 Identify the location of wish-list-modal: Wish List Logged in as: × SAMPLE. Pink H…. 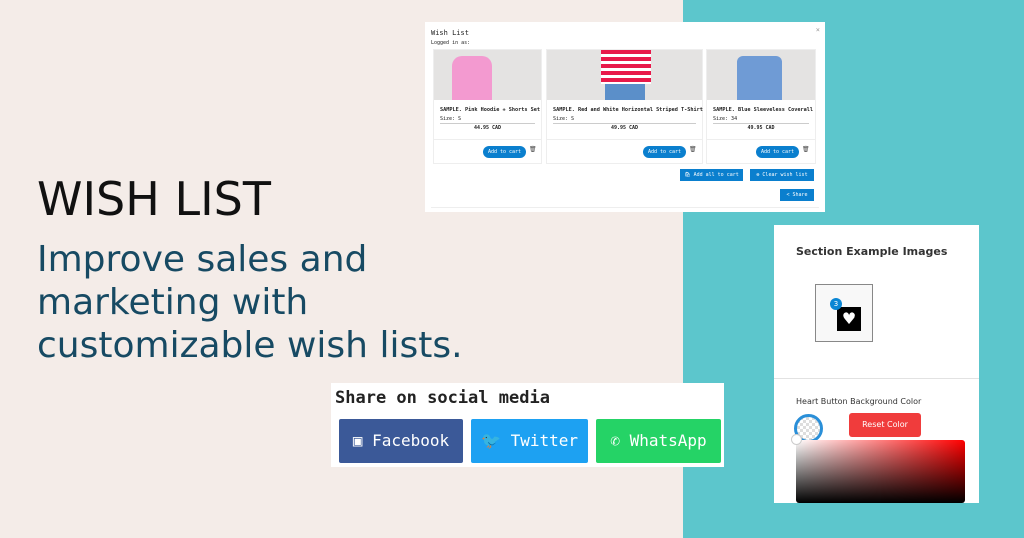
(625, 117).